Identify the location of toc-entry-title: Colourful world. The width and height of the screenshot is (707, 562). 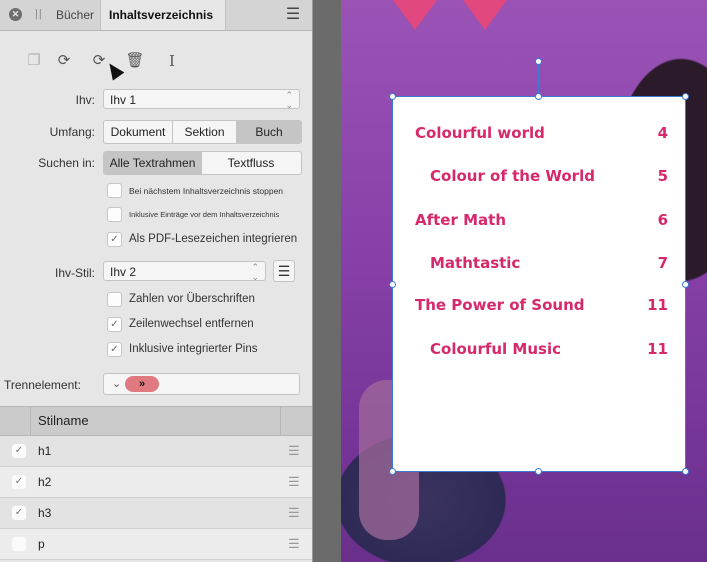
(480, 133).